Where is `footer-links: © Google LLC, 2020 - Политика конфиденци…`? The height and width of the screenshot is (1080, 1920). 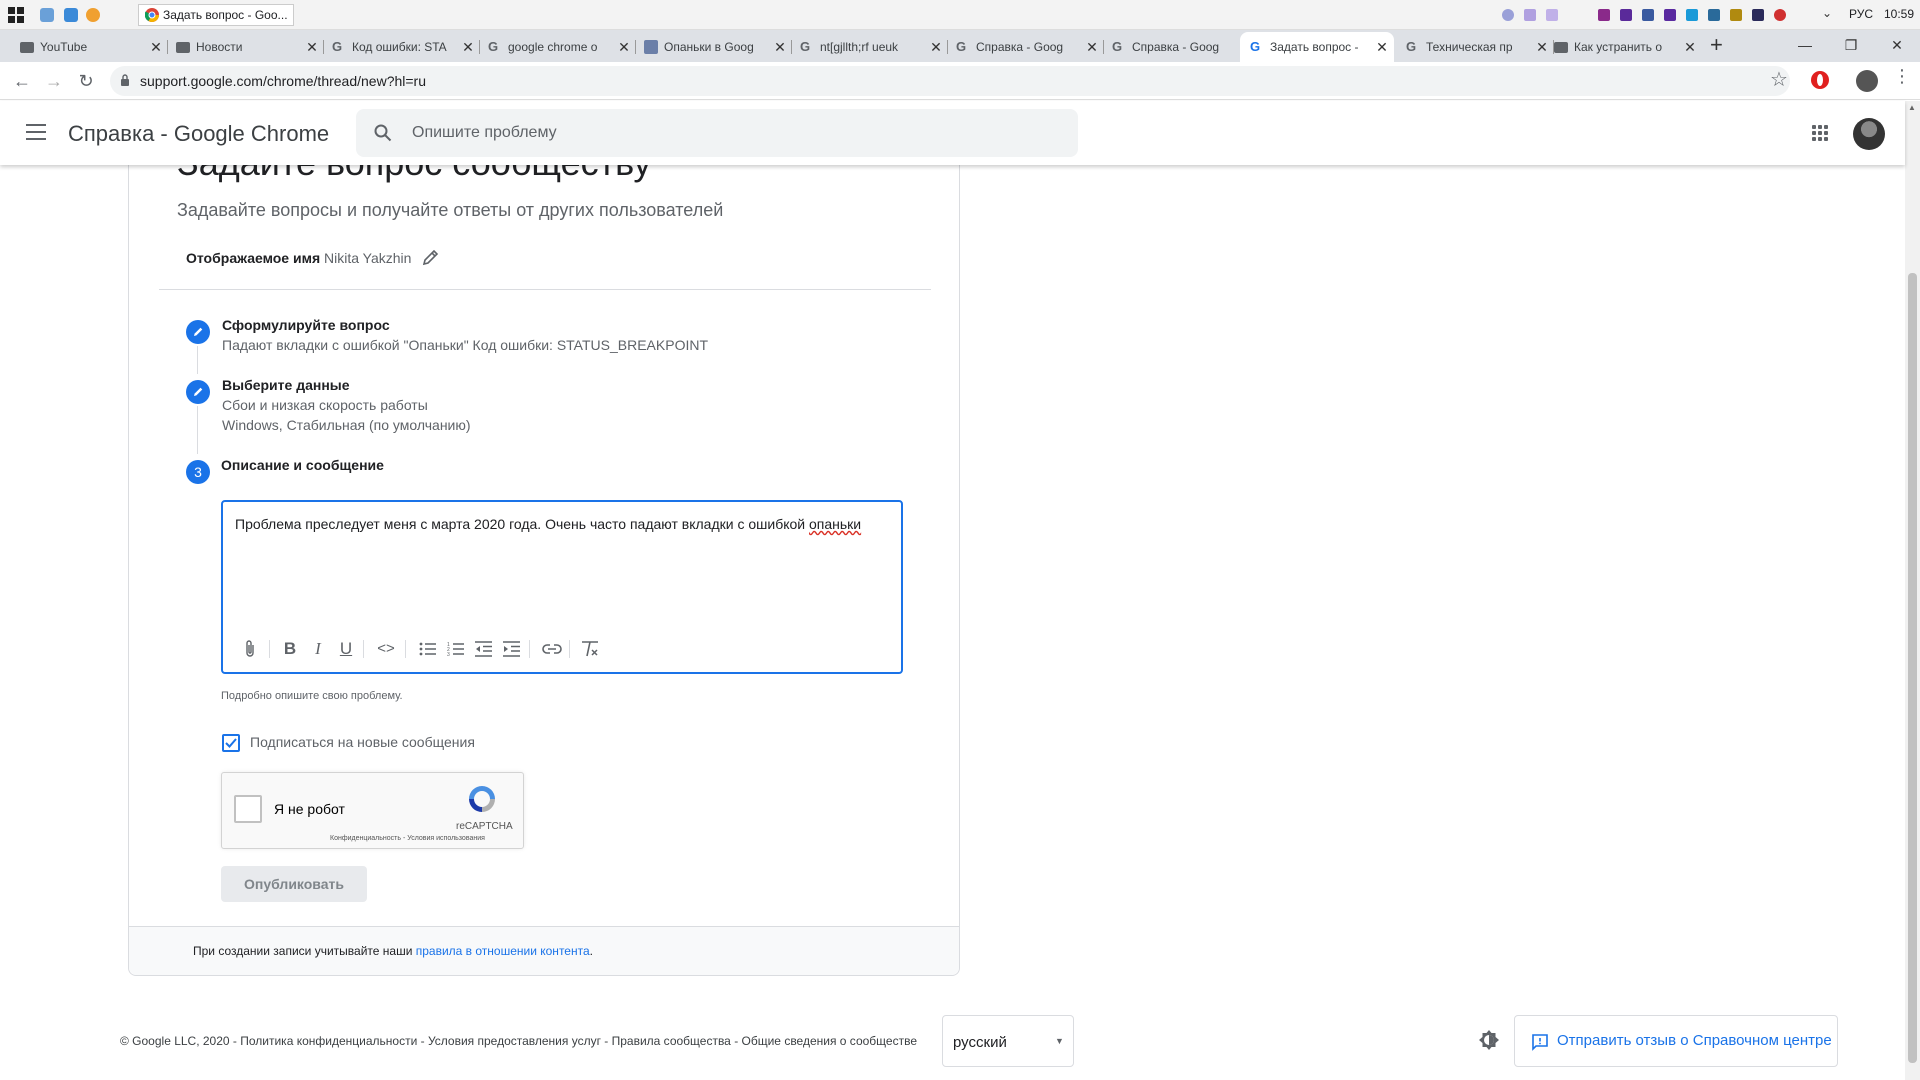
footer-links: © Google LLC, 2020 - Политика конфиденци… is located at coordinates (518, 1041).